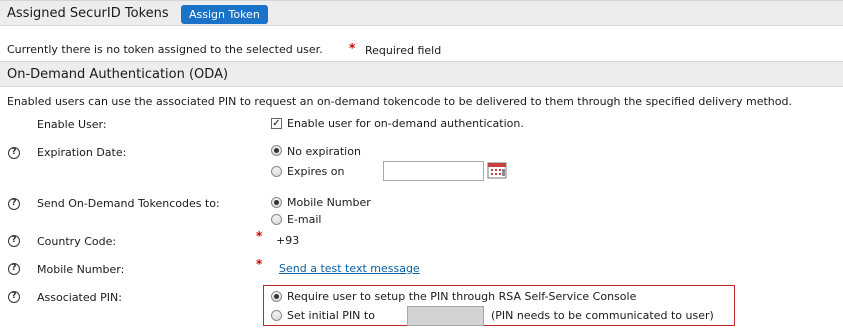  Describe the element at coordinates (276, 219) in the screenshot. I see `email-radio` at that location.